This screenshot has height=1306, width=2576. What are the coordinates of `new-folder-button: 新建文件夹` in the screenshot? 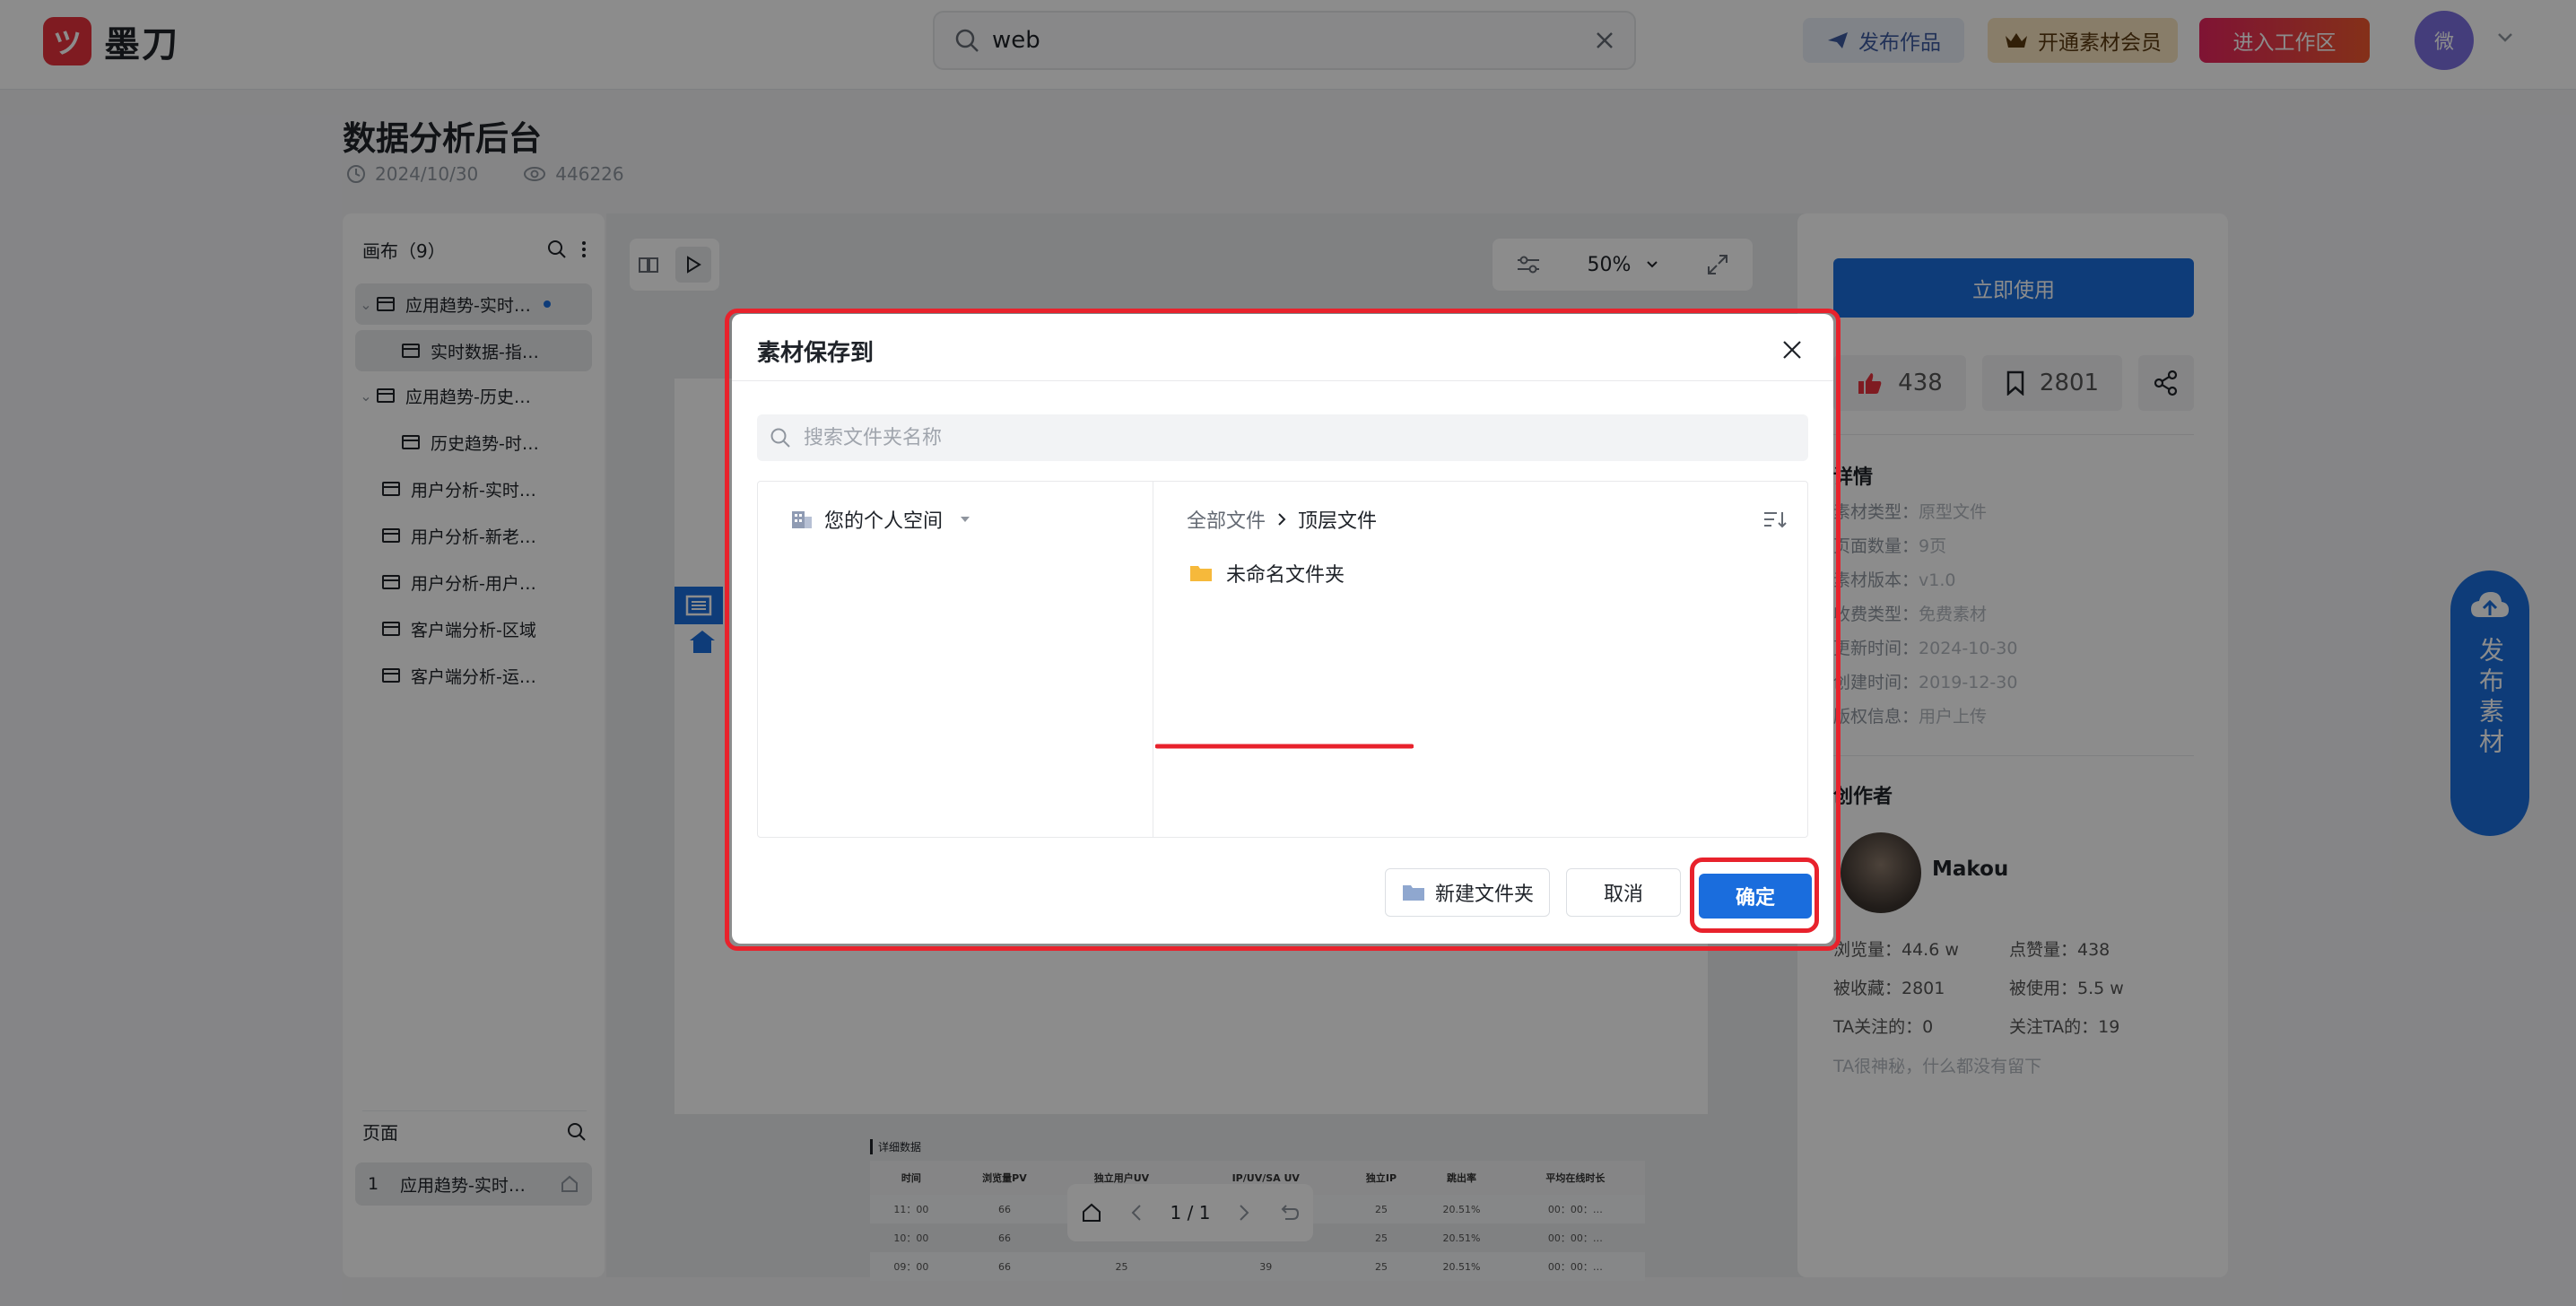 It's located at (1467, 892).